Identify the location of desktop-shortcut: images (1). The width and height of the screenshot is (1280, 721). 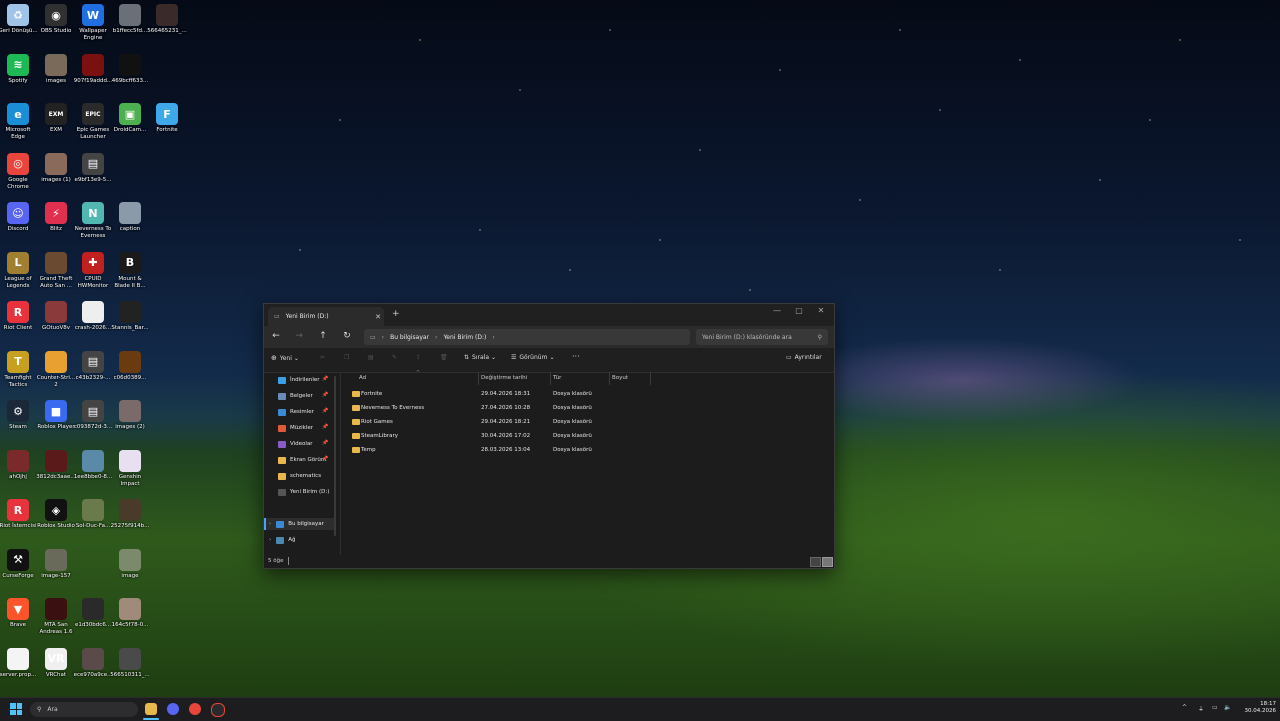
(56, 168).